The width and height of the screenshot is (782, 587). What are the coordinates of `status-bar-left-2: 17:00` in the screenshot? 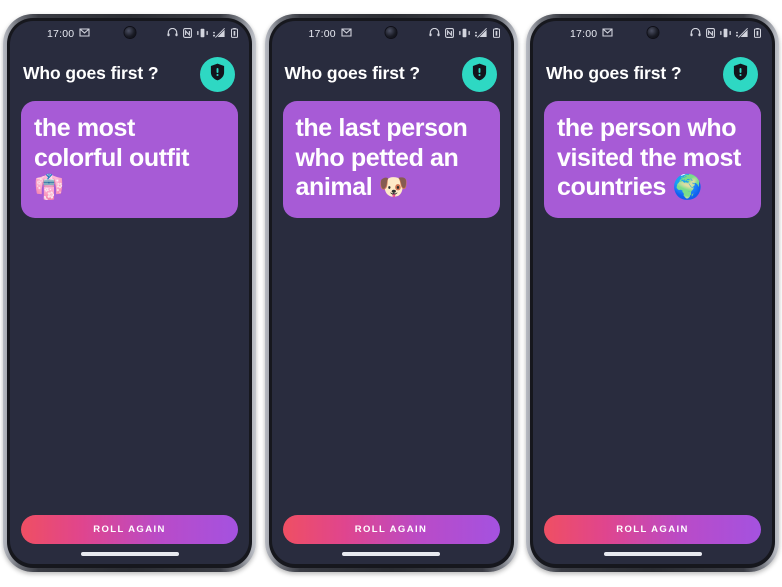 It's located at (330, 34).